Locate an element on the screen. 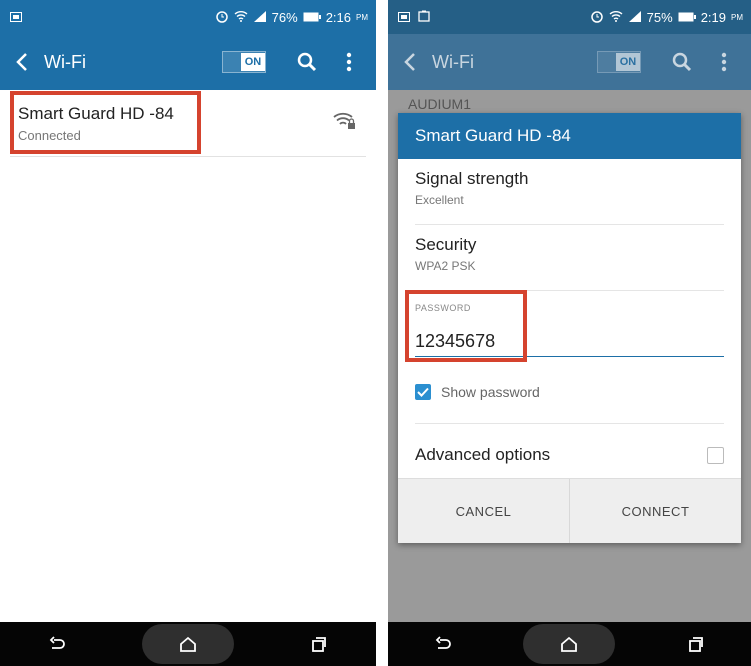  signal-value: Excellent is located at coordinates (439, 200).